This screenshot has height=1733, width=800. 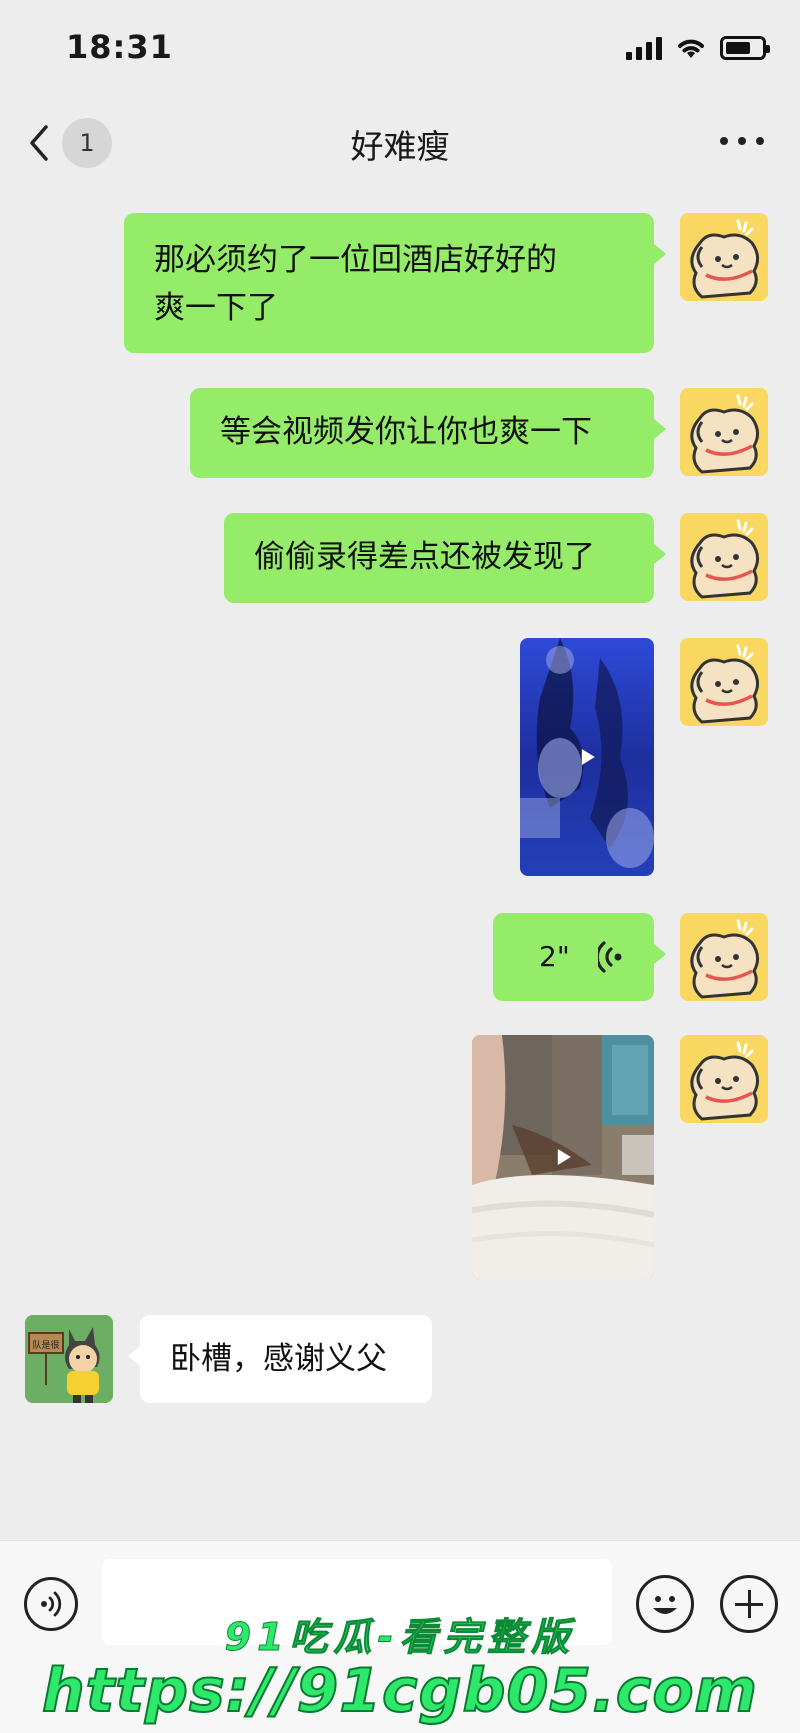 I want to click on nav-bar: 1 好难瘦, so click(x=400, y=141).